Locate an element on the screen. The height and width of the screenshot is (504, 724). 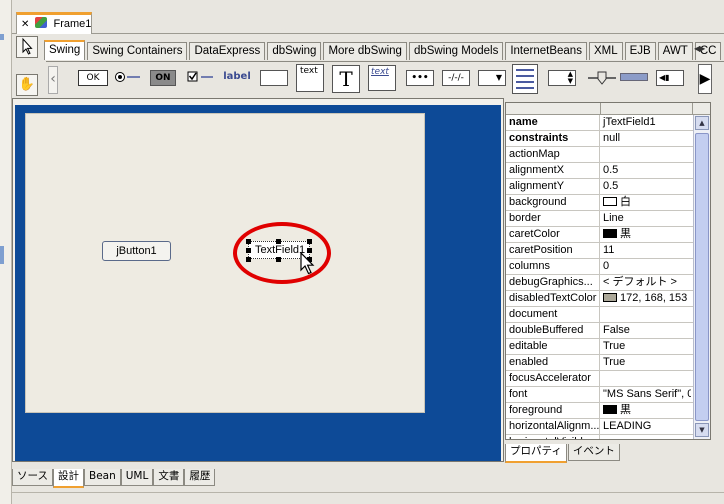
tab-uml: UML is located at coordinates (137, 477).